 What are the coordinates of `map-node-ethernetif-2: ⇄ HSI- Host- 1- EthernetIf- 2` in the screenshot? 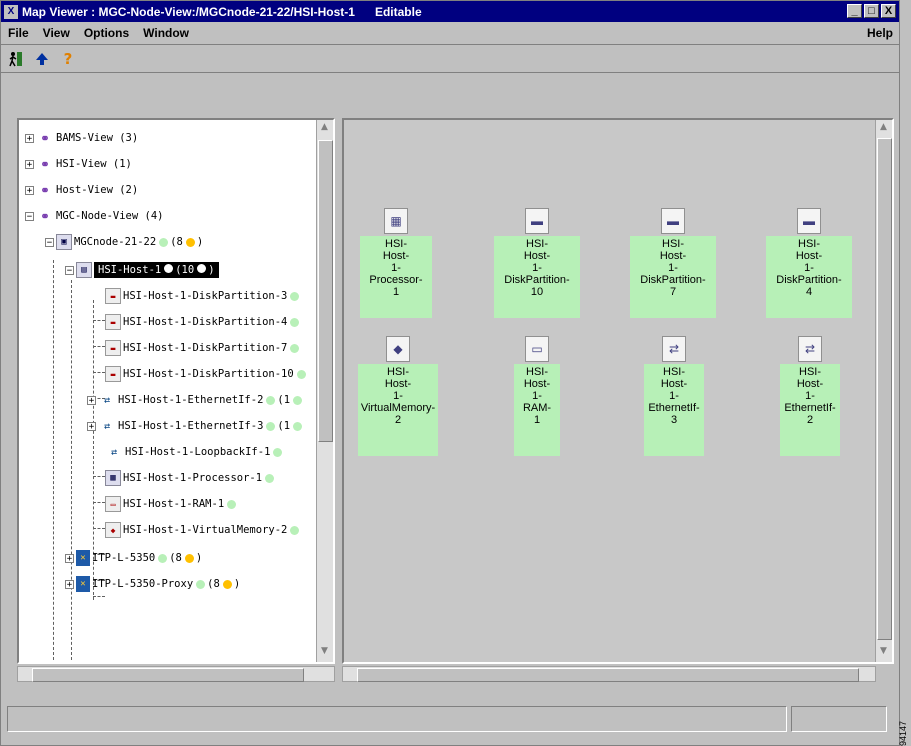 It's located at (810, 396).